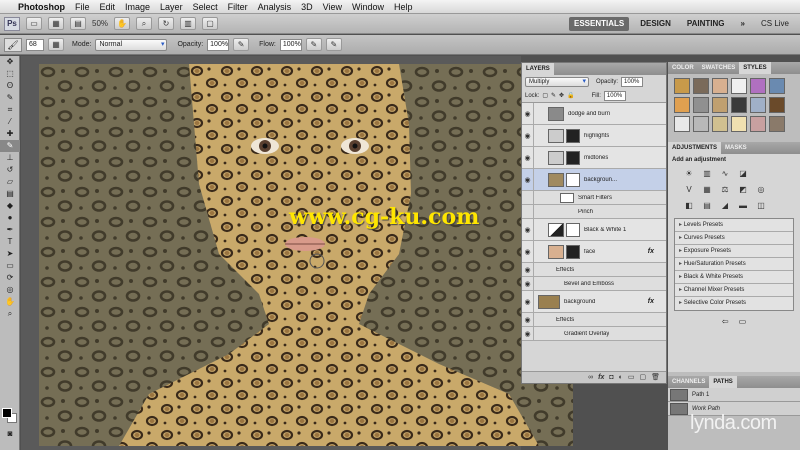 This screenshot has width=800, height=450. I want to click on dodge-tool-icon: ●, so click(10, 218).